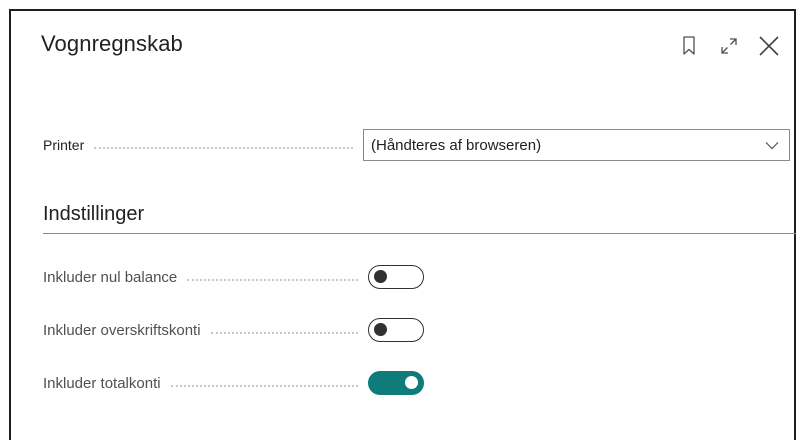 The width and height of the screenshot is (805, 440). Describe the element at coordinates (64, 145) in the screenshot. I see `printer-label: Printer` at that location.